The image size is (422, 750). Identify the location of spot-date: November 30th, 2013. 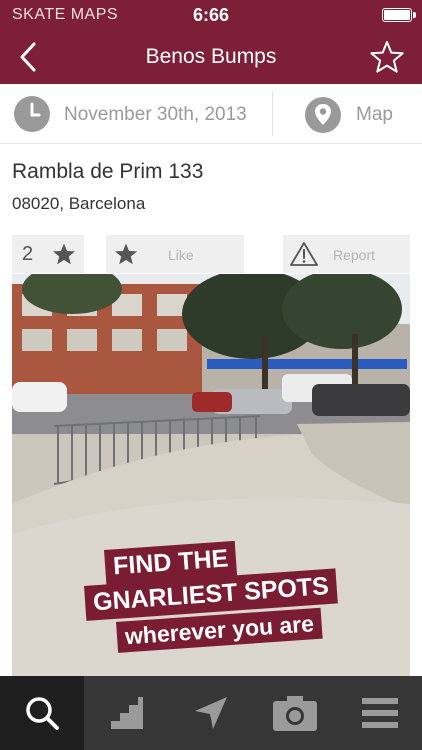
(155, 114).